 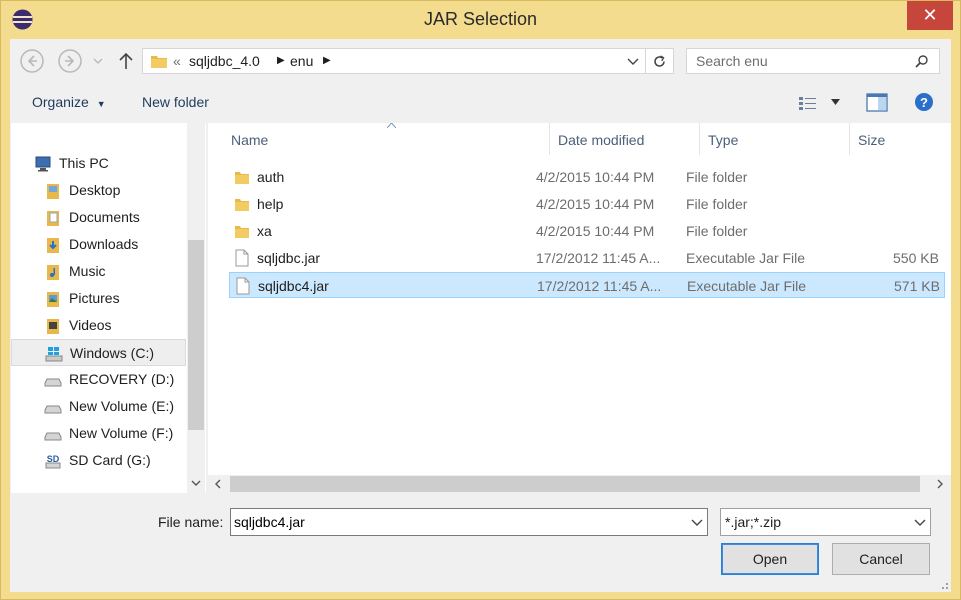 I want to click on navigation-scrollbar, so click(x=196, y=308).